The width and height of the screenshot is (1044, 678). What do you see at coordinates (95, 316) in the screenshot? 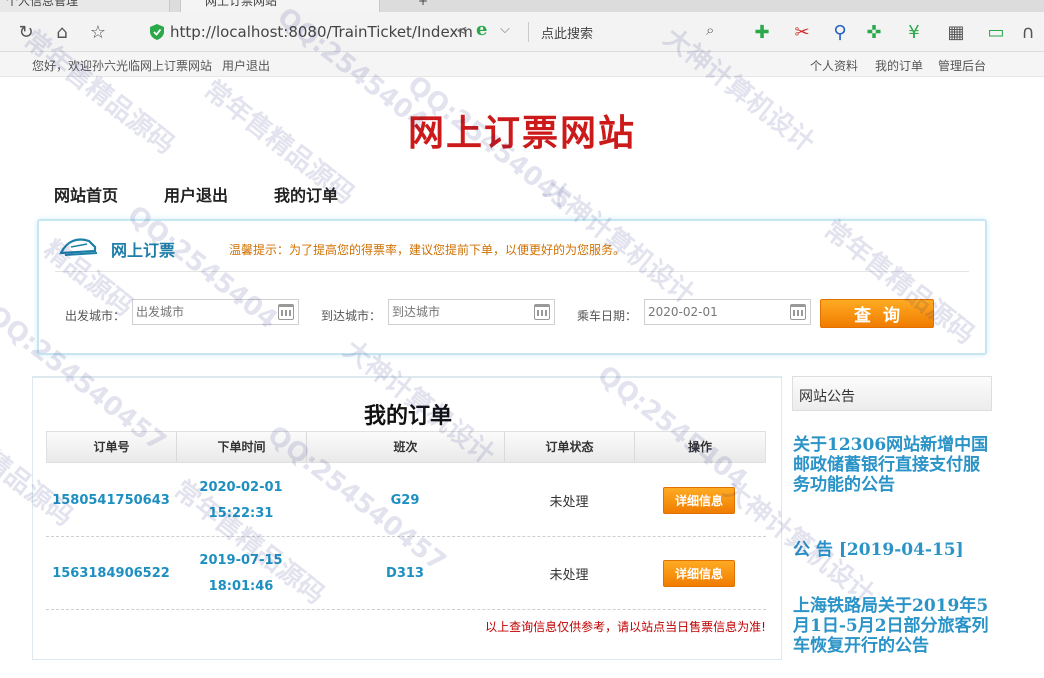
I see `from-city-label: 出发城市：` at bounding box center [95, 316].